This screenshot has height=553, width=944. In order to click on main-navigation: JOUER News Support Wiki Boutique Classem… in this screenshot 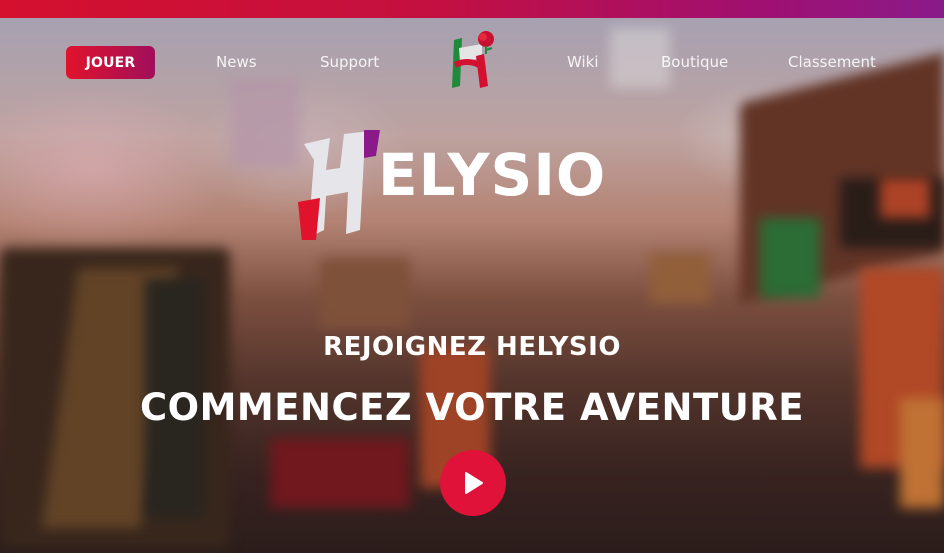, I will do `click(472, 58)`.